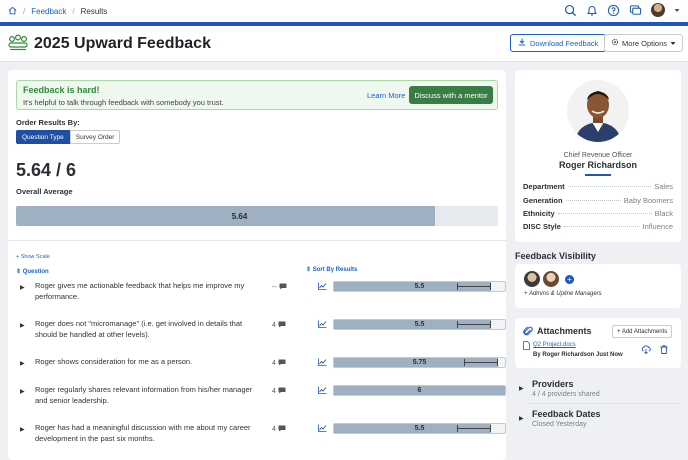 The width and height of the screenshot is (688, 460). Describe the element at coordinates (615, 43) in the screenshot. I see `gear-icon` at that location.